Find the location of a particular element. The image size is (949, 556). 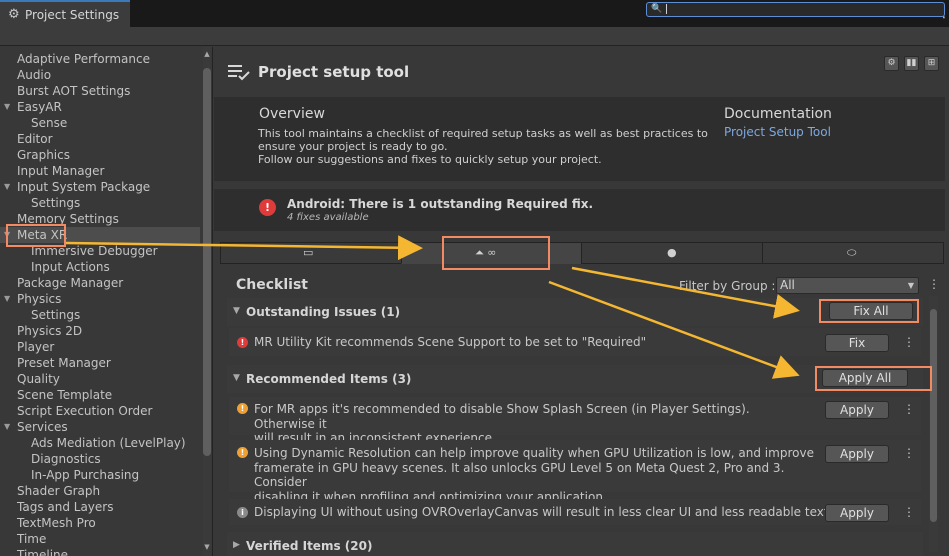

sidebar-item: Editor is located at coordinates (100, 139).